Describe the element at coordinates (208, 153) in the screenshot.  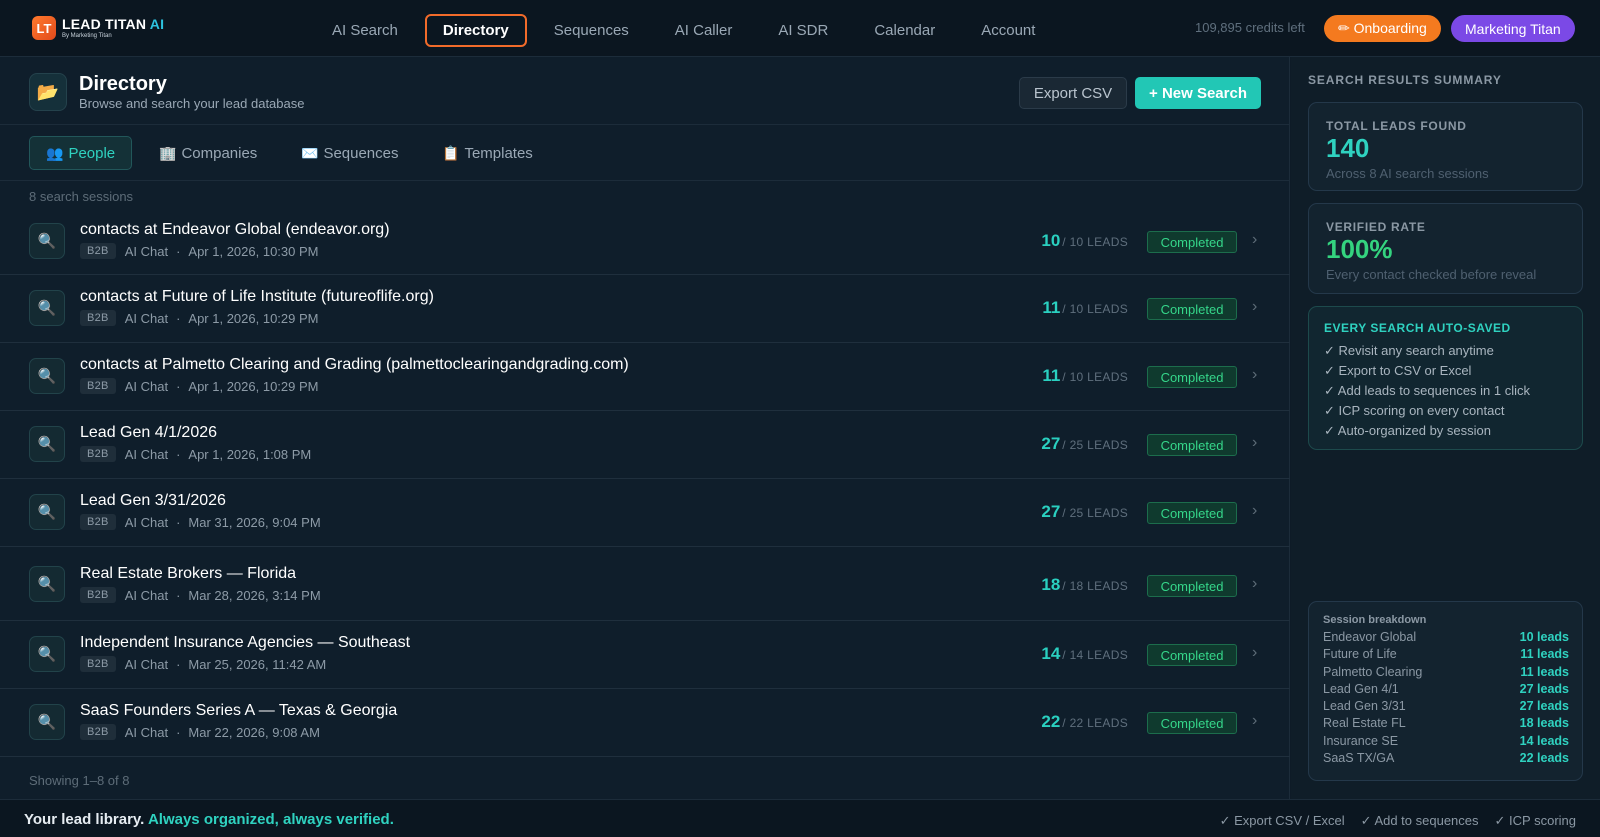
I see `tab-companies: 🏢 Companies` at that location.